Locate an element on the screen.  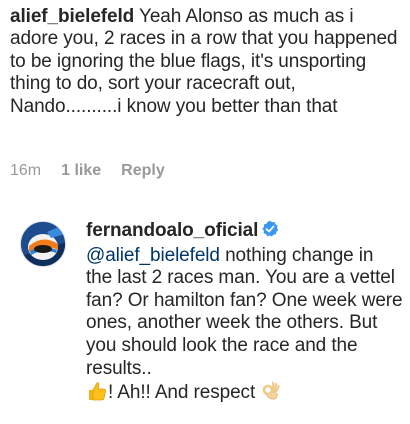
comment-meta-row: 16m 1 like Reply is located at coordinates (87, 171).